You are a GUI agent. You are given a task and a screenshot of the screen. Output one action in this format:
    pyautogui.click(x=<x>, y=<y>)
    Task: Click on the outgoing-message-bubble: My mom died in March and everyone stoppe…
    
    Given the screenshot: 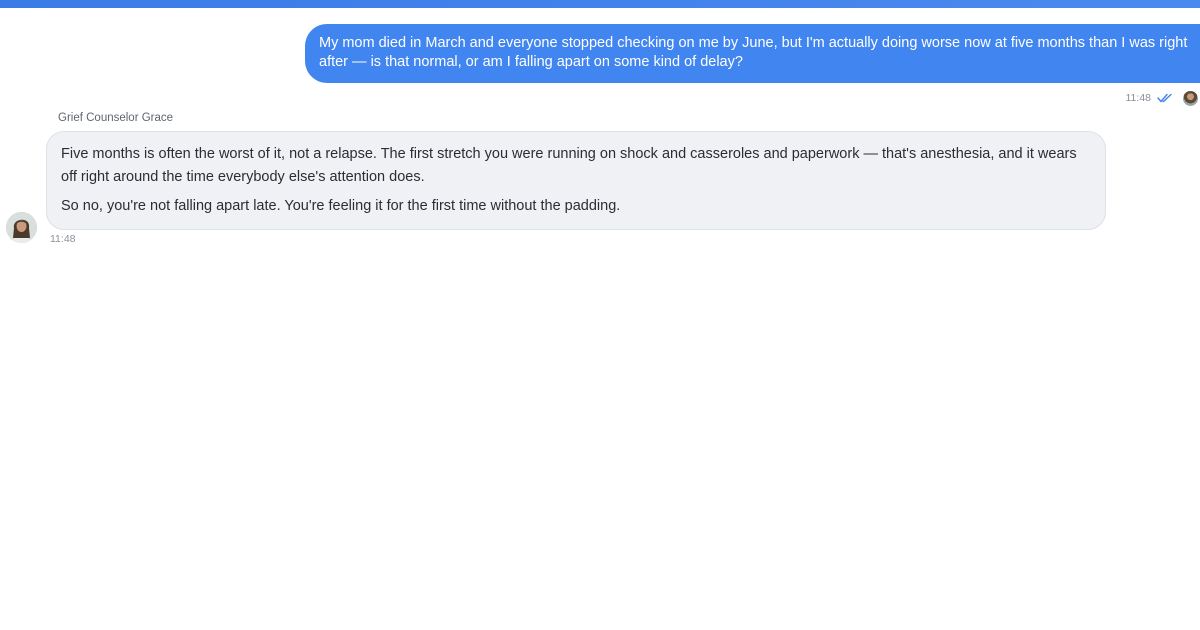 What is the action you would take?
    pyautogui.click(x=752, y=53)
    